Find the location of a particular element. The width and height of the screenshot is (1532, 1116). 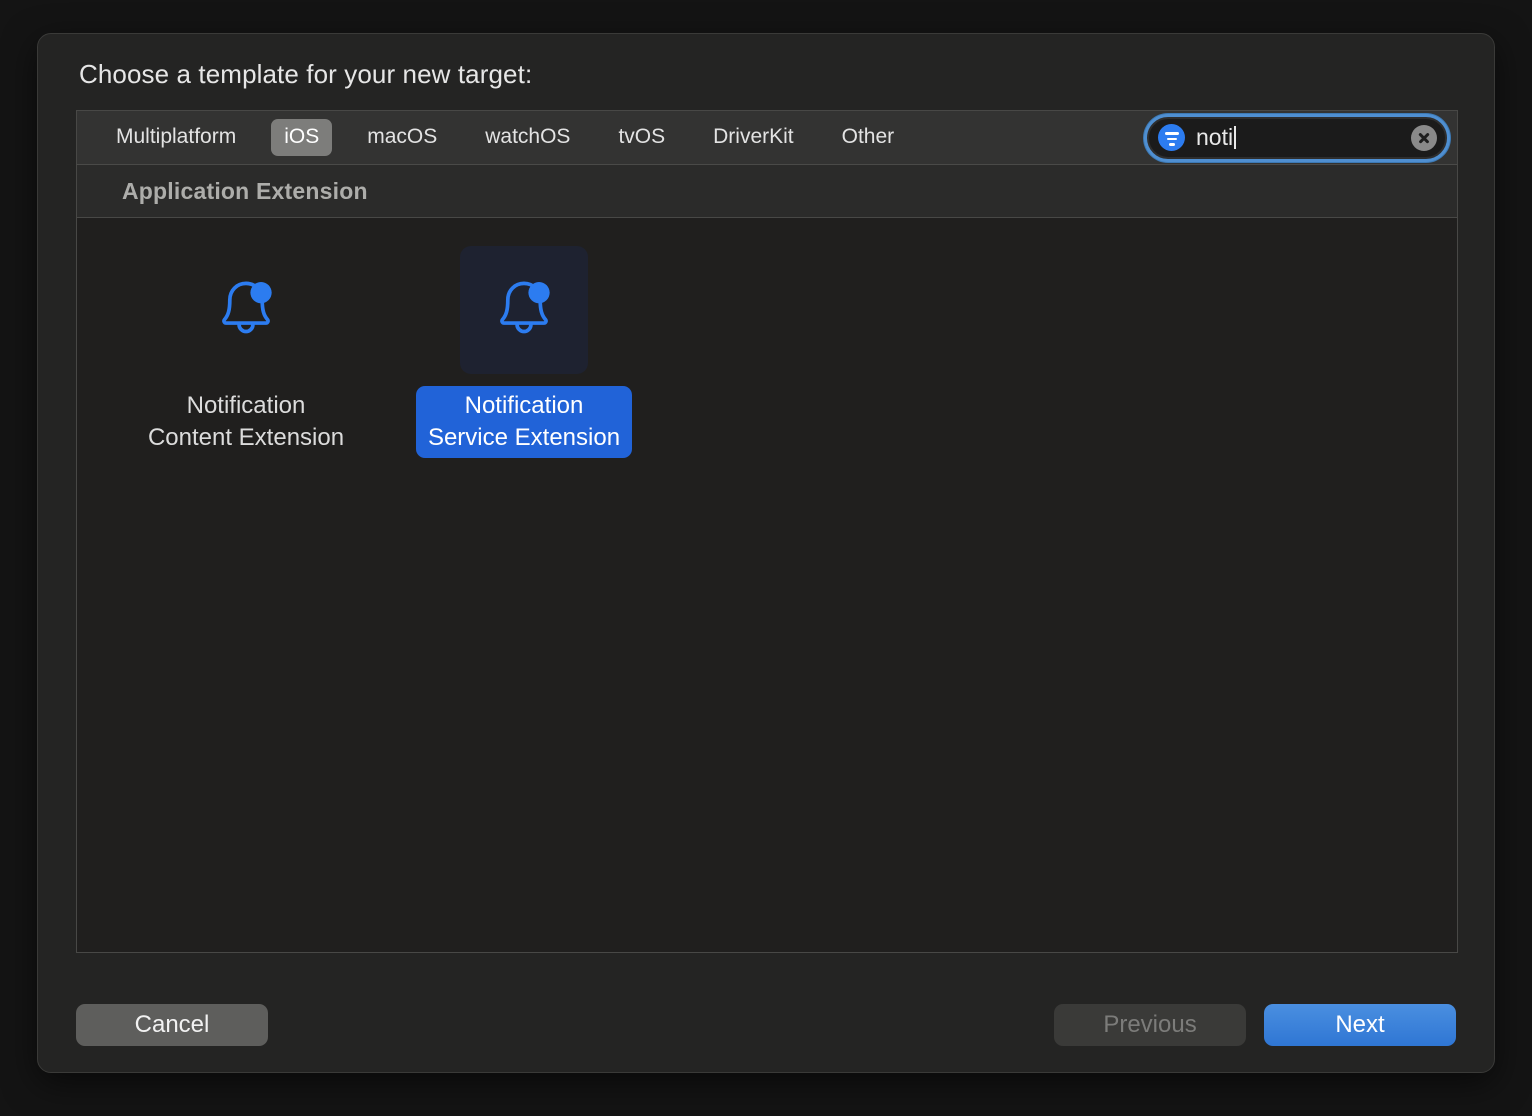

template-label: Notification Service Extension is located at coordinates (524, 422).